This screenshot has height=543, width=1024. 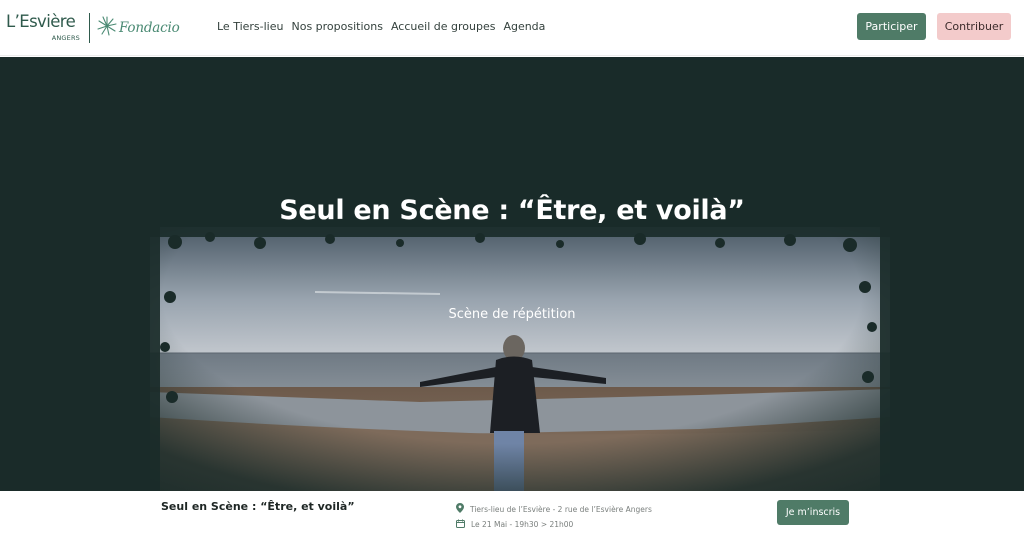 I want to click on register-button: Je m’inscris, so click(x=813, y=512).